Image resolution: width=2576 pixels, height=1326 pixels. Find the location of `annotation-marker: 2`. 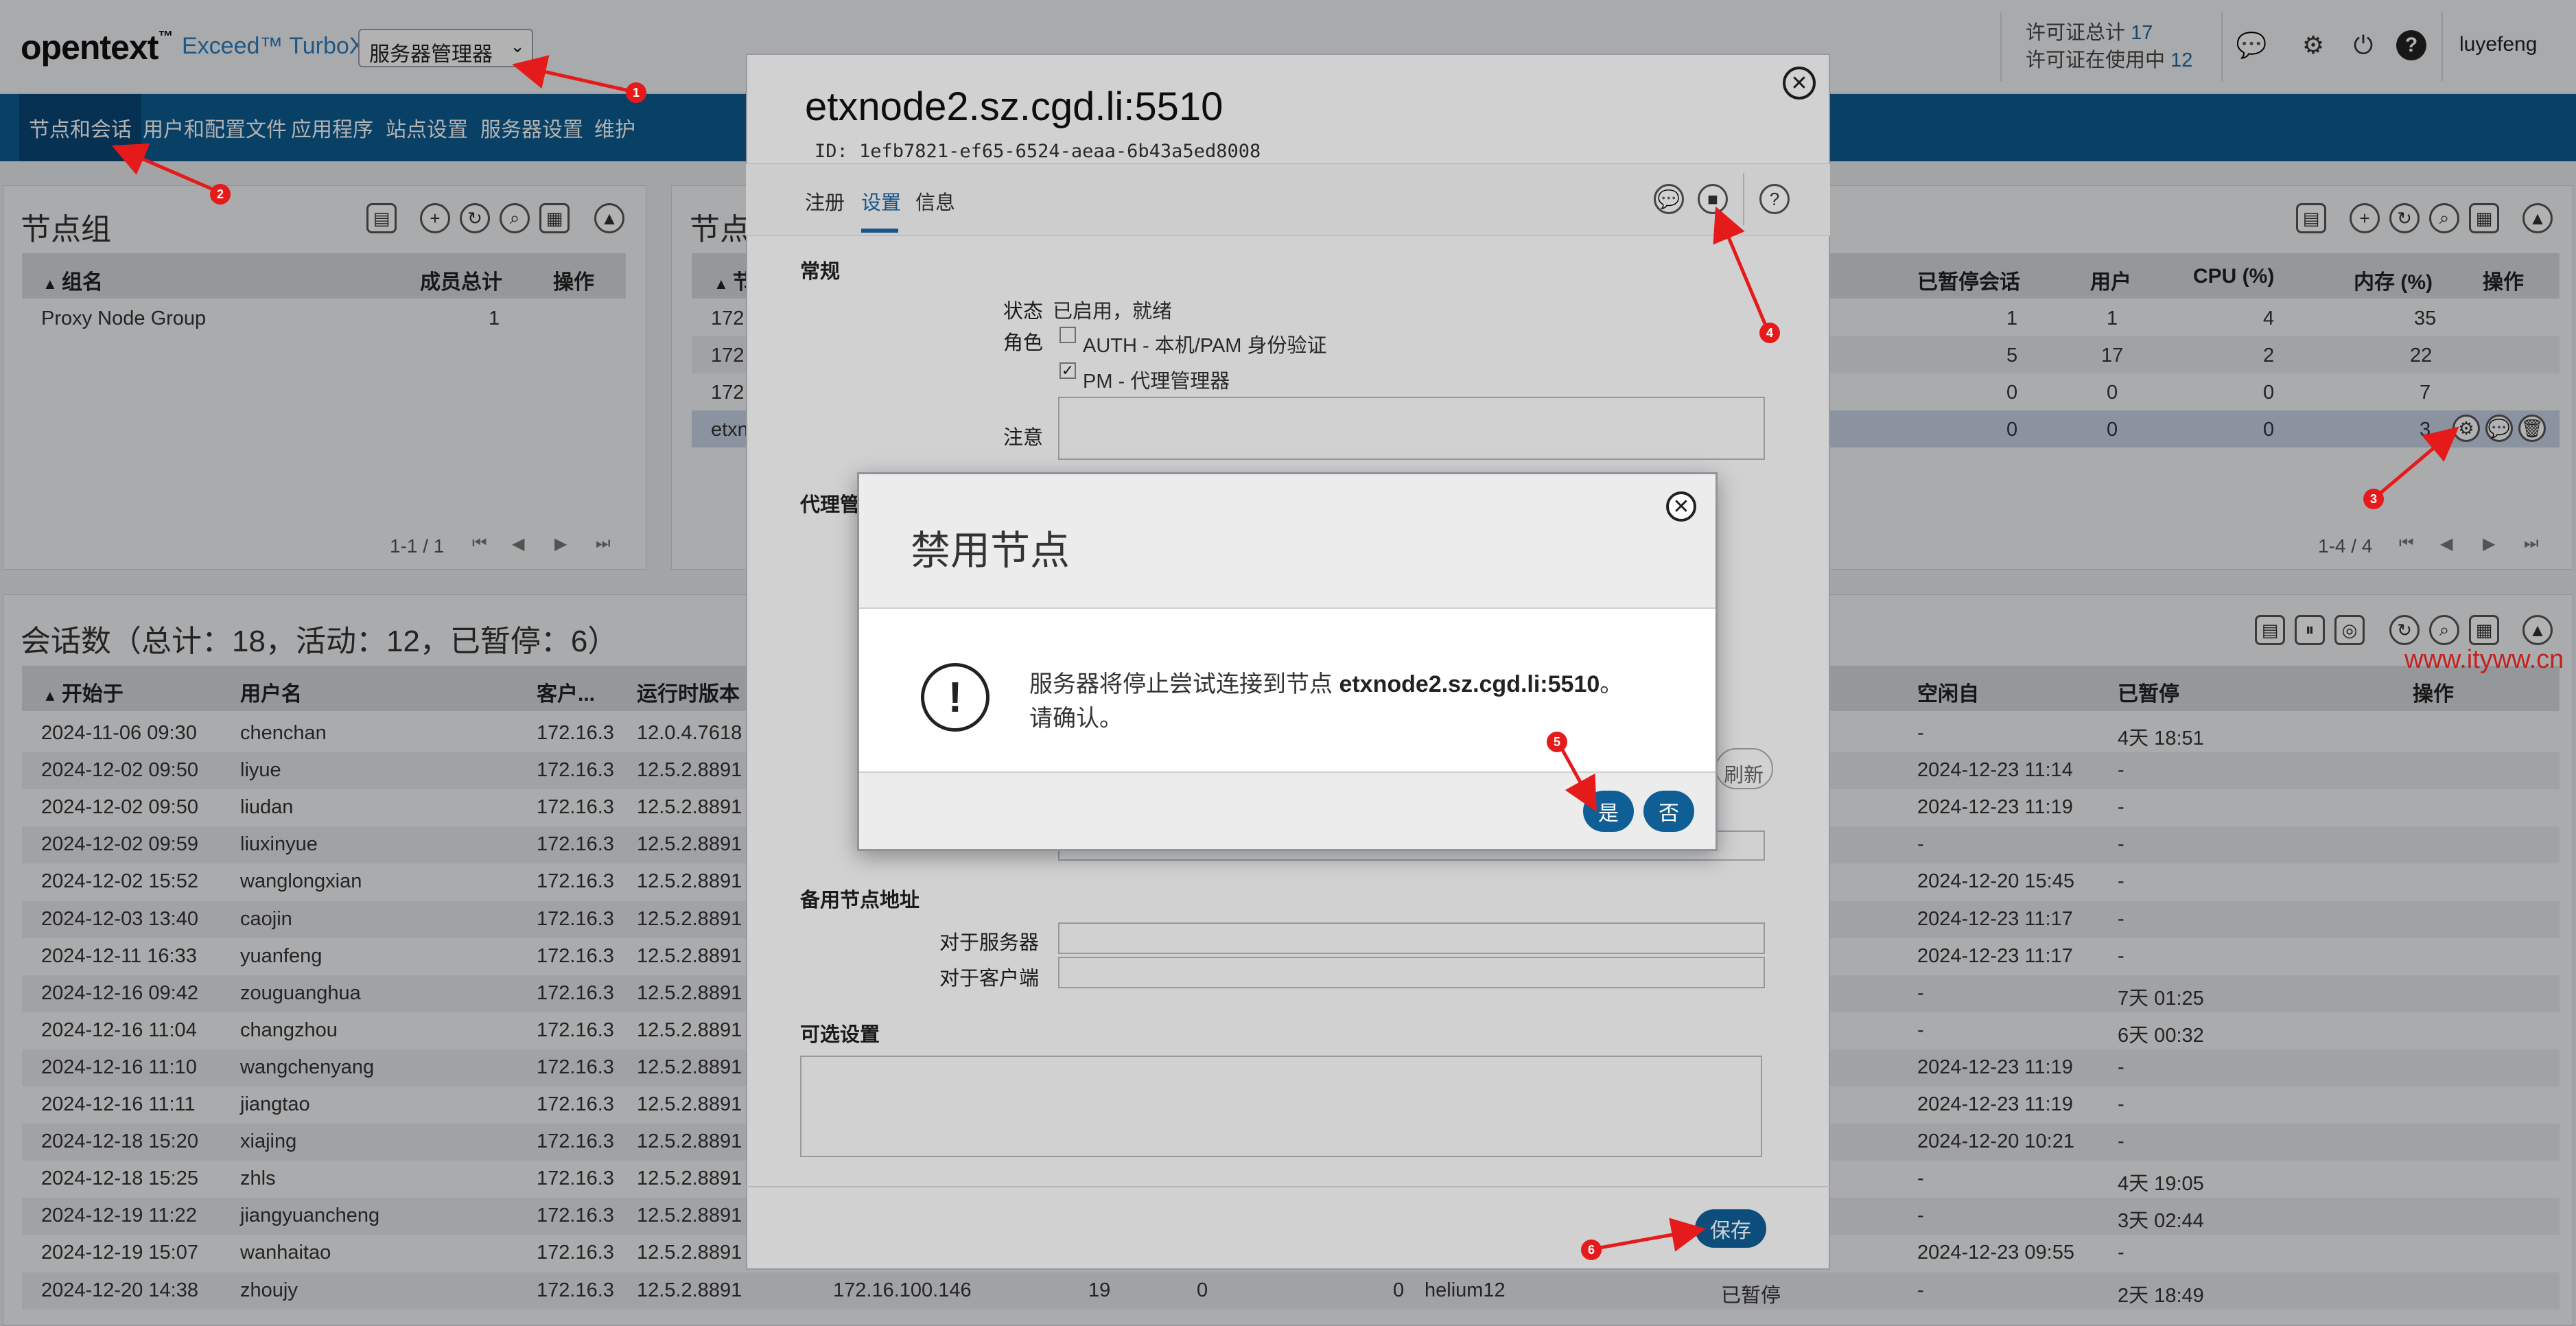

annotation-marker: 2 is located at coordinates (220, 194).